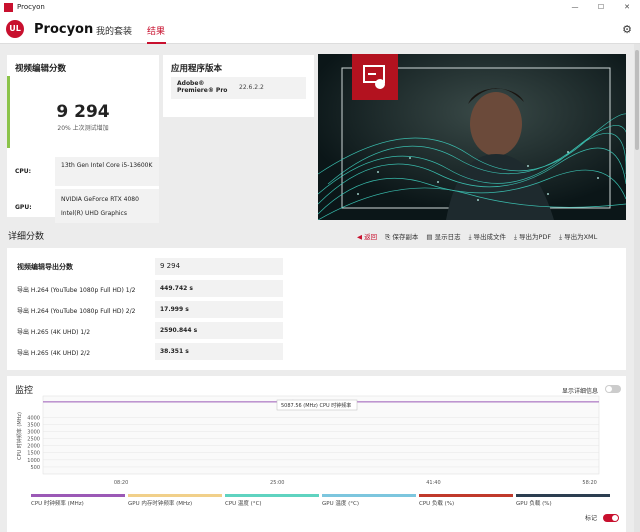 This screenshot has width=640, height=532. I want to click on back-label: 返回, so click(371, 237).